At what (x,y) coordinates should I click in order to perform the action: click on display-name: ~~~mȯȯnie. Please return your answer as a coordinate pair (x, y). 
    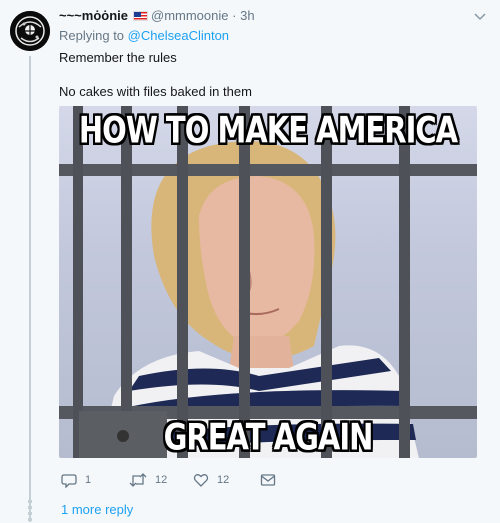
    Looking at the image, I should click on (93, 15).